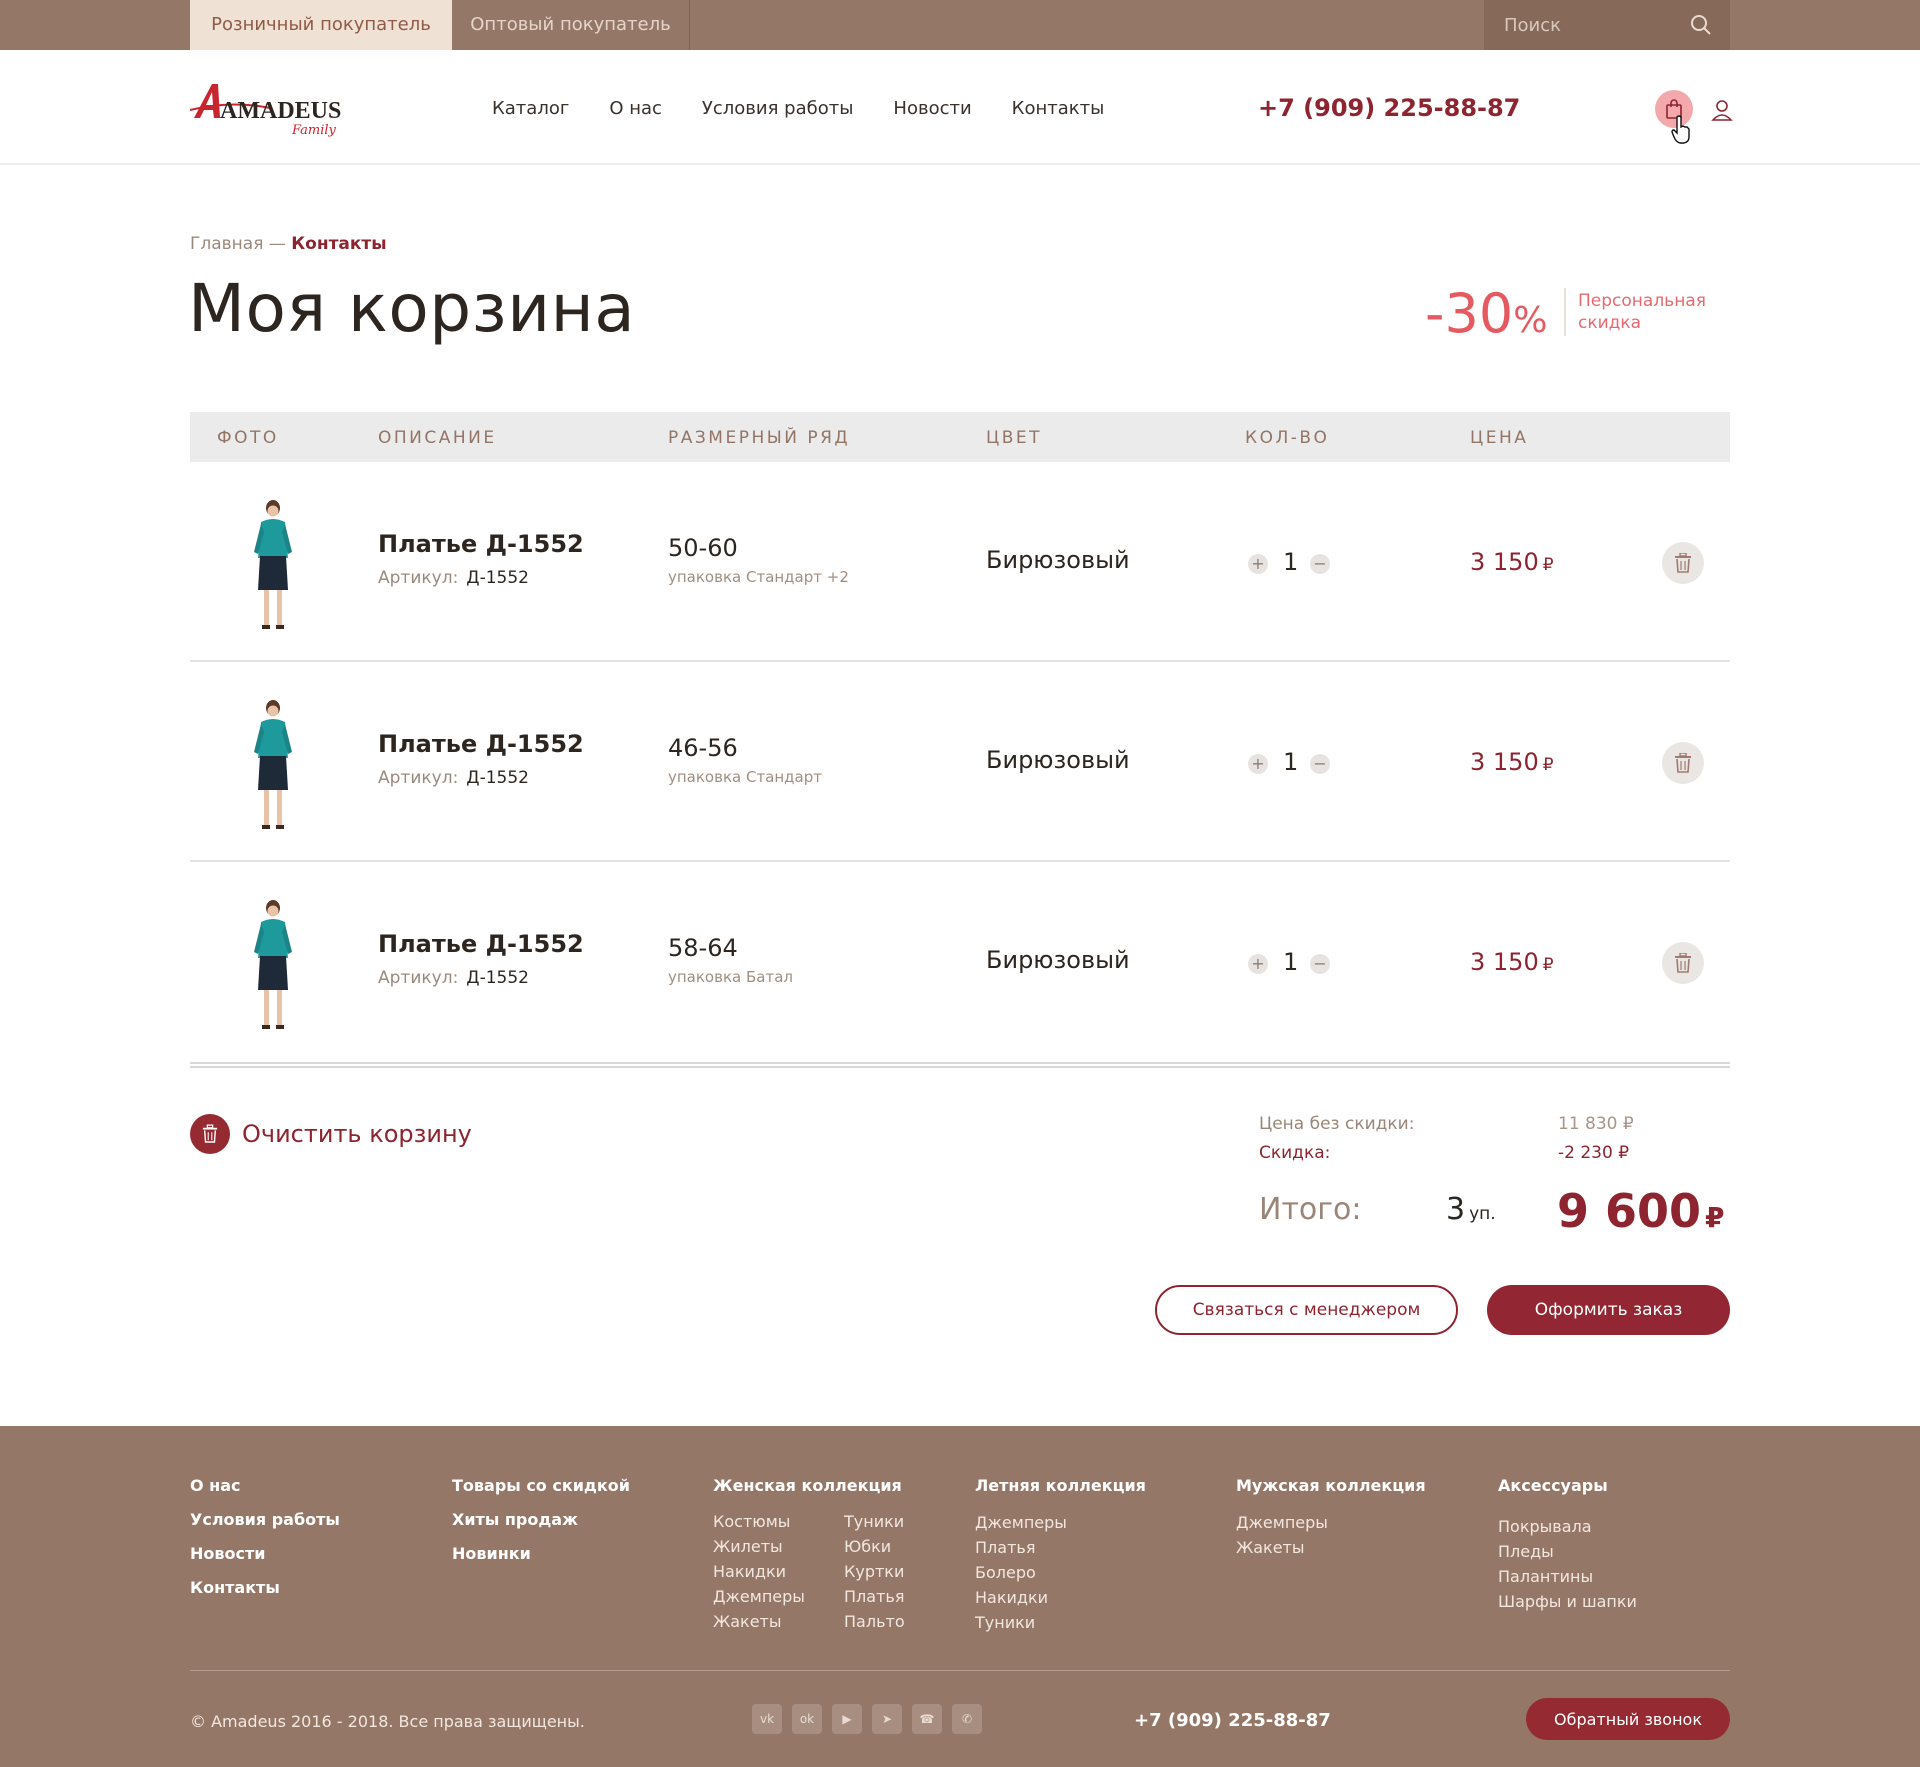  I want to click on odnoklassniki-icon: ok, so click(807, 1719).